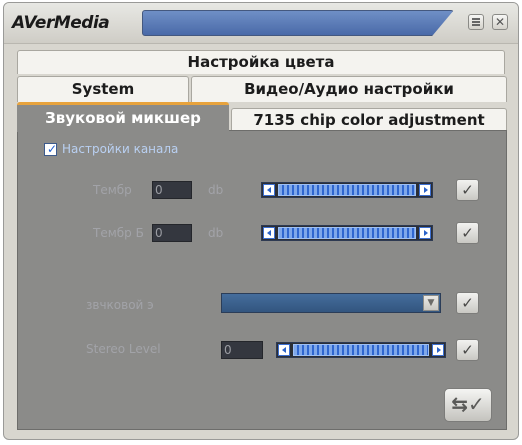 The height and width of the screenshot is (445, 522). Describe the element at coordinates (103, 89) in the screenshot. I see `tab-system: System` at that location.